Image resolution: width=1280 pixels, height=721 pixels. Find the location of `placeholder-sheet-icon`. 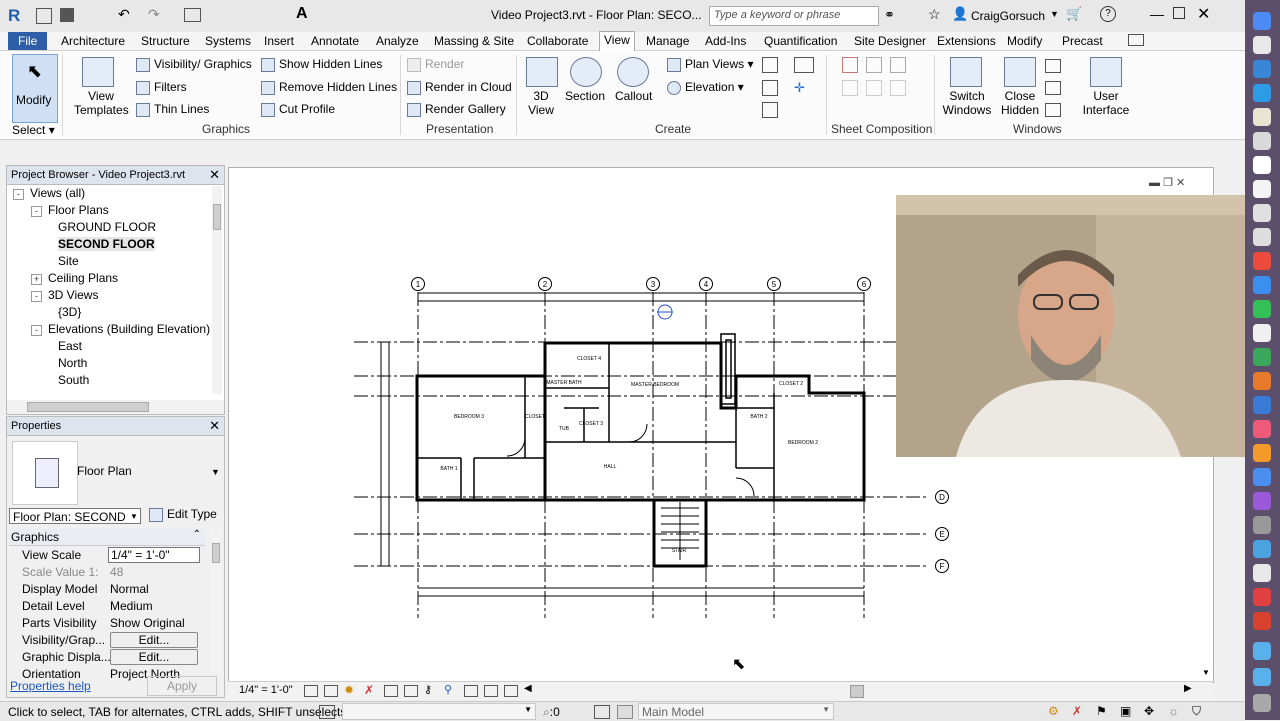

placeholder-sheet-icon is located at coordinates (874, 65).